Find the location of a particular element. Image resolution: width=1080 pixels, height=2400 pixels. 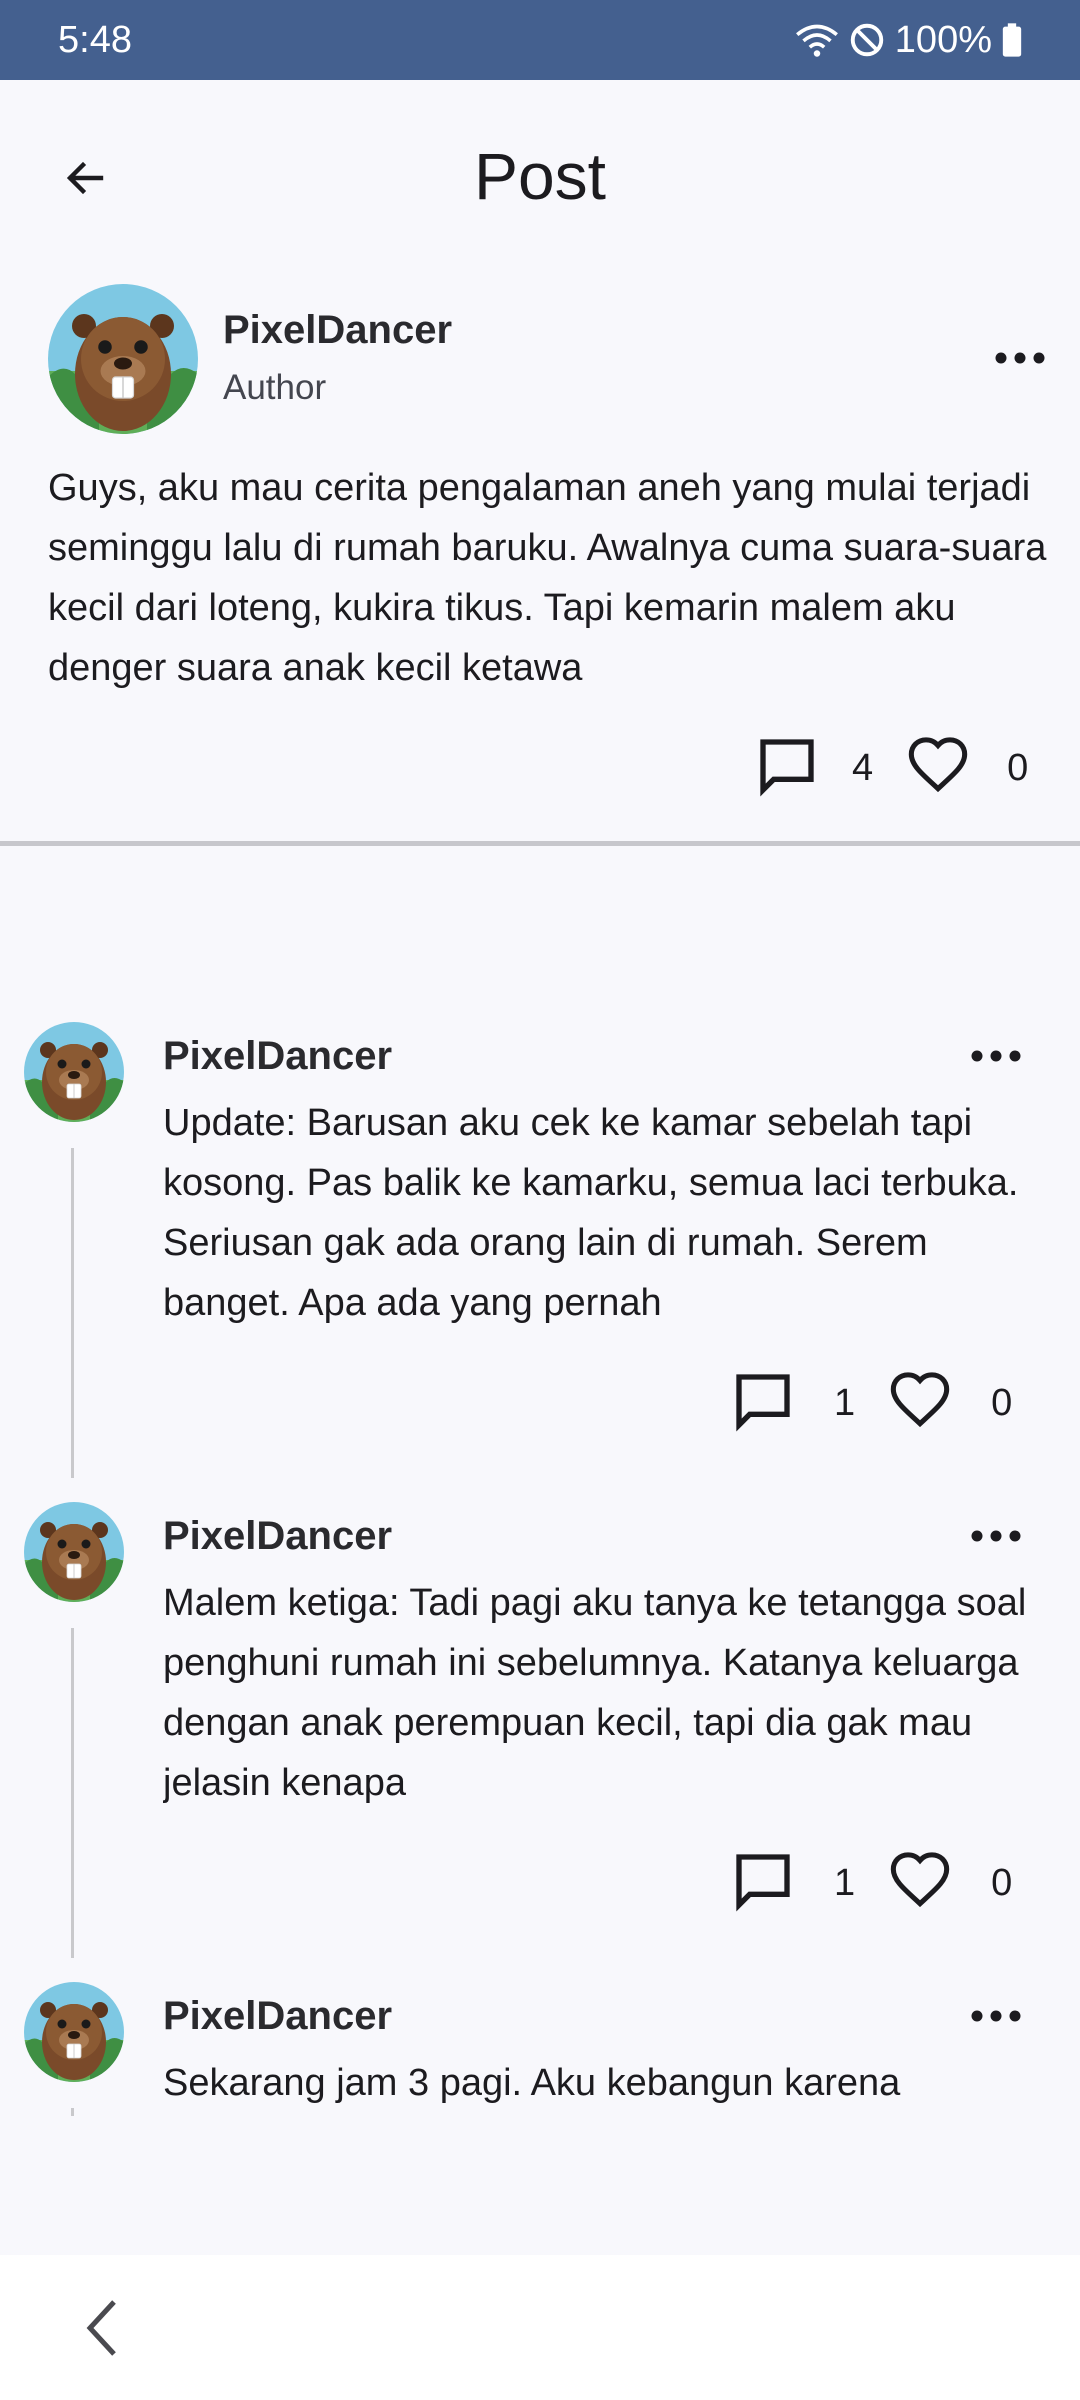

post-author-name: PixelDancer is located at coordinates (337, 330).